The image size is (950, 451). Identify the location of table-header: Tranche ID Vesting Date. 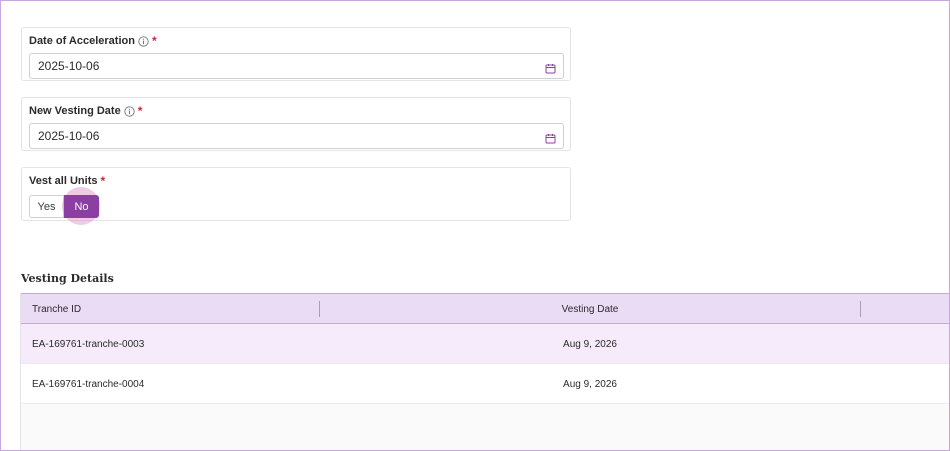
(485, 308).